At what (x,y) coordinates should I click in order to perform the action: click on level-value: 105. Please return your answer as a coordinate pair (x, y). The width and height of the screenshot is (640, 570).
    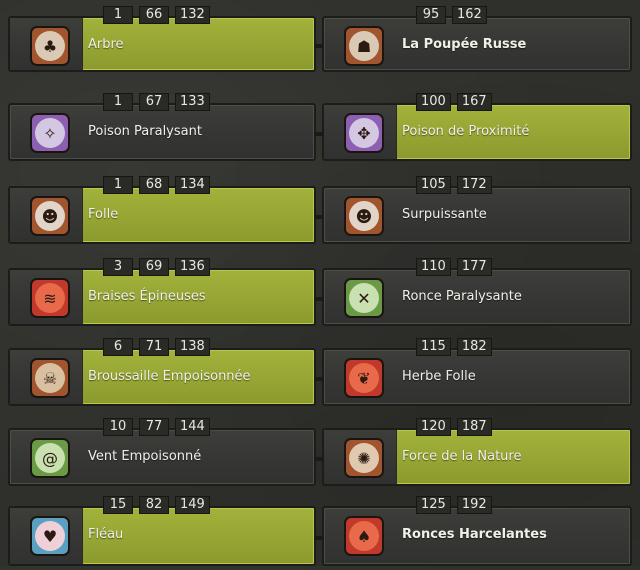
    Looking at the image, I should click on (433, 185).